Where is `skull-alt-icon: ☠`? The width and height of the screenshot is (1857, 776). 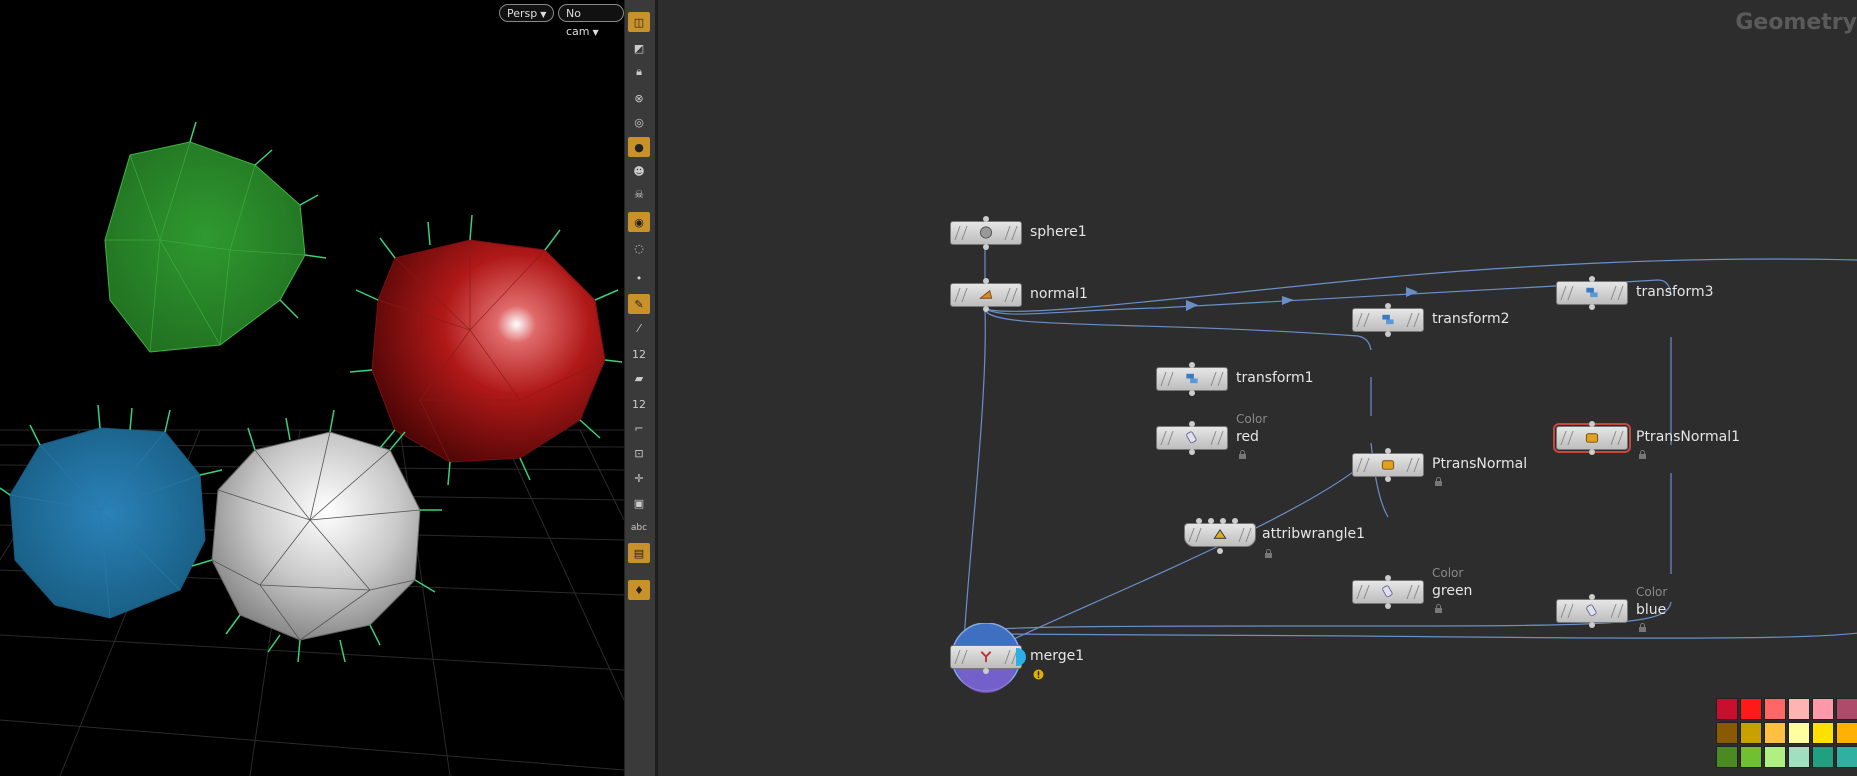 skull-alt-icon: ☠ is located at coordinates (639, 194).